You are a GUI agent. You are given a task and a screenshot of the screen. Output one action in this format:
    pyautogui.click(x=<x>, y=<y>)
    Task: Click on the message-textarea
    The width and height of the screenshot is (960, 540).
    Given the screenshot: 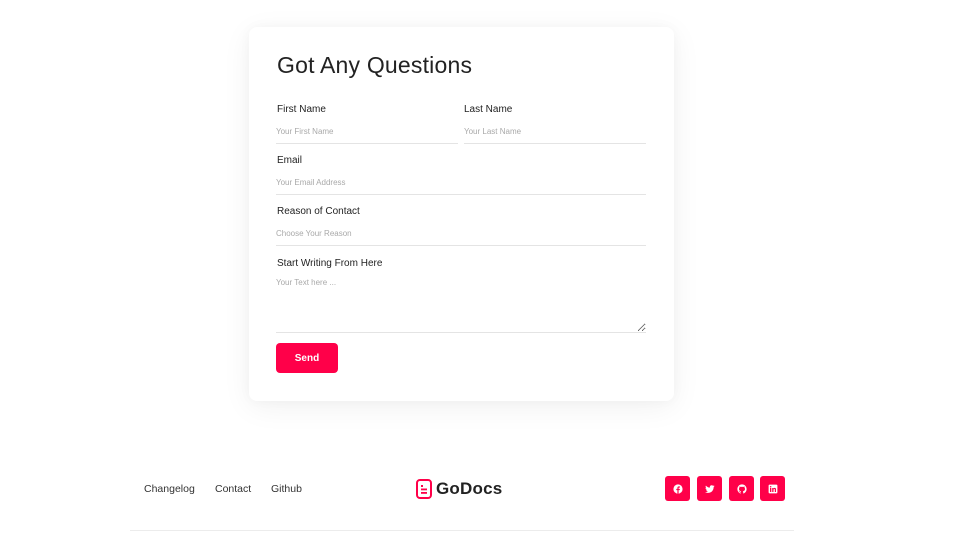 What is the action you would take?
    pyautogui.click(x=461, y=305)
    